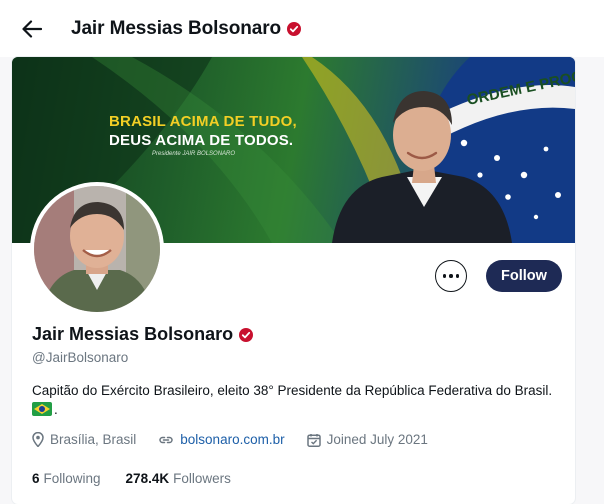 This screenshot has height=504, width=604. What do you see at coordinates (147, 478) in the screenshot?
I see `followers-count: 278.4K` at bounding box center [147, 478].